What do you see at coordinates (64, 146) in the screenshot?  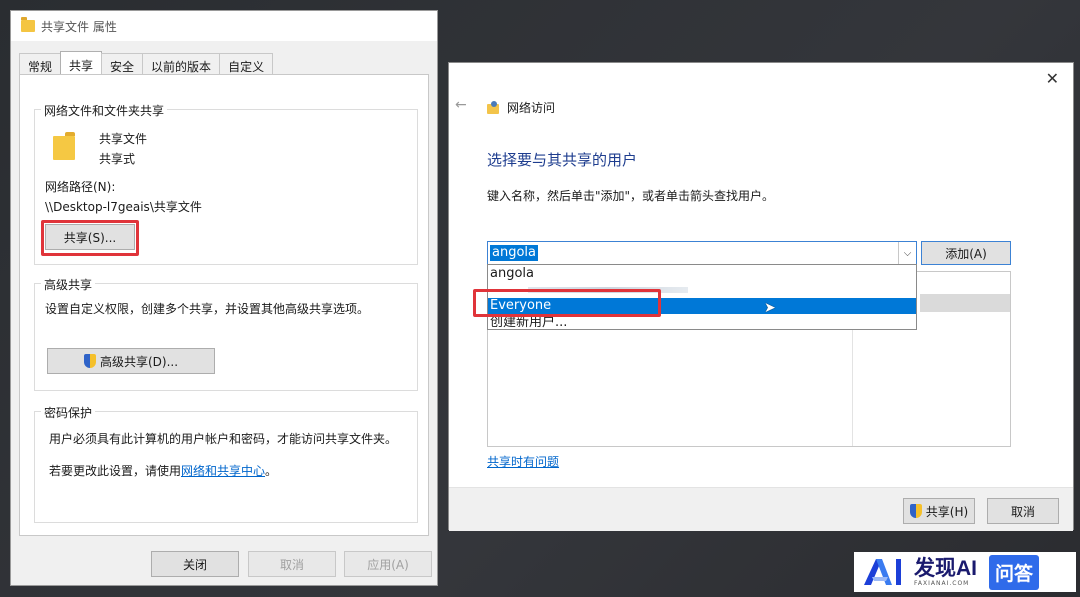 I see `shared-folder-icon` at bounding box center [64, 146].